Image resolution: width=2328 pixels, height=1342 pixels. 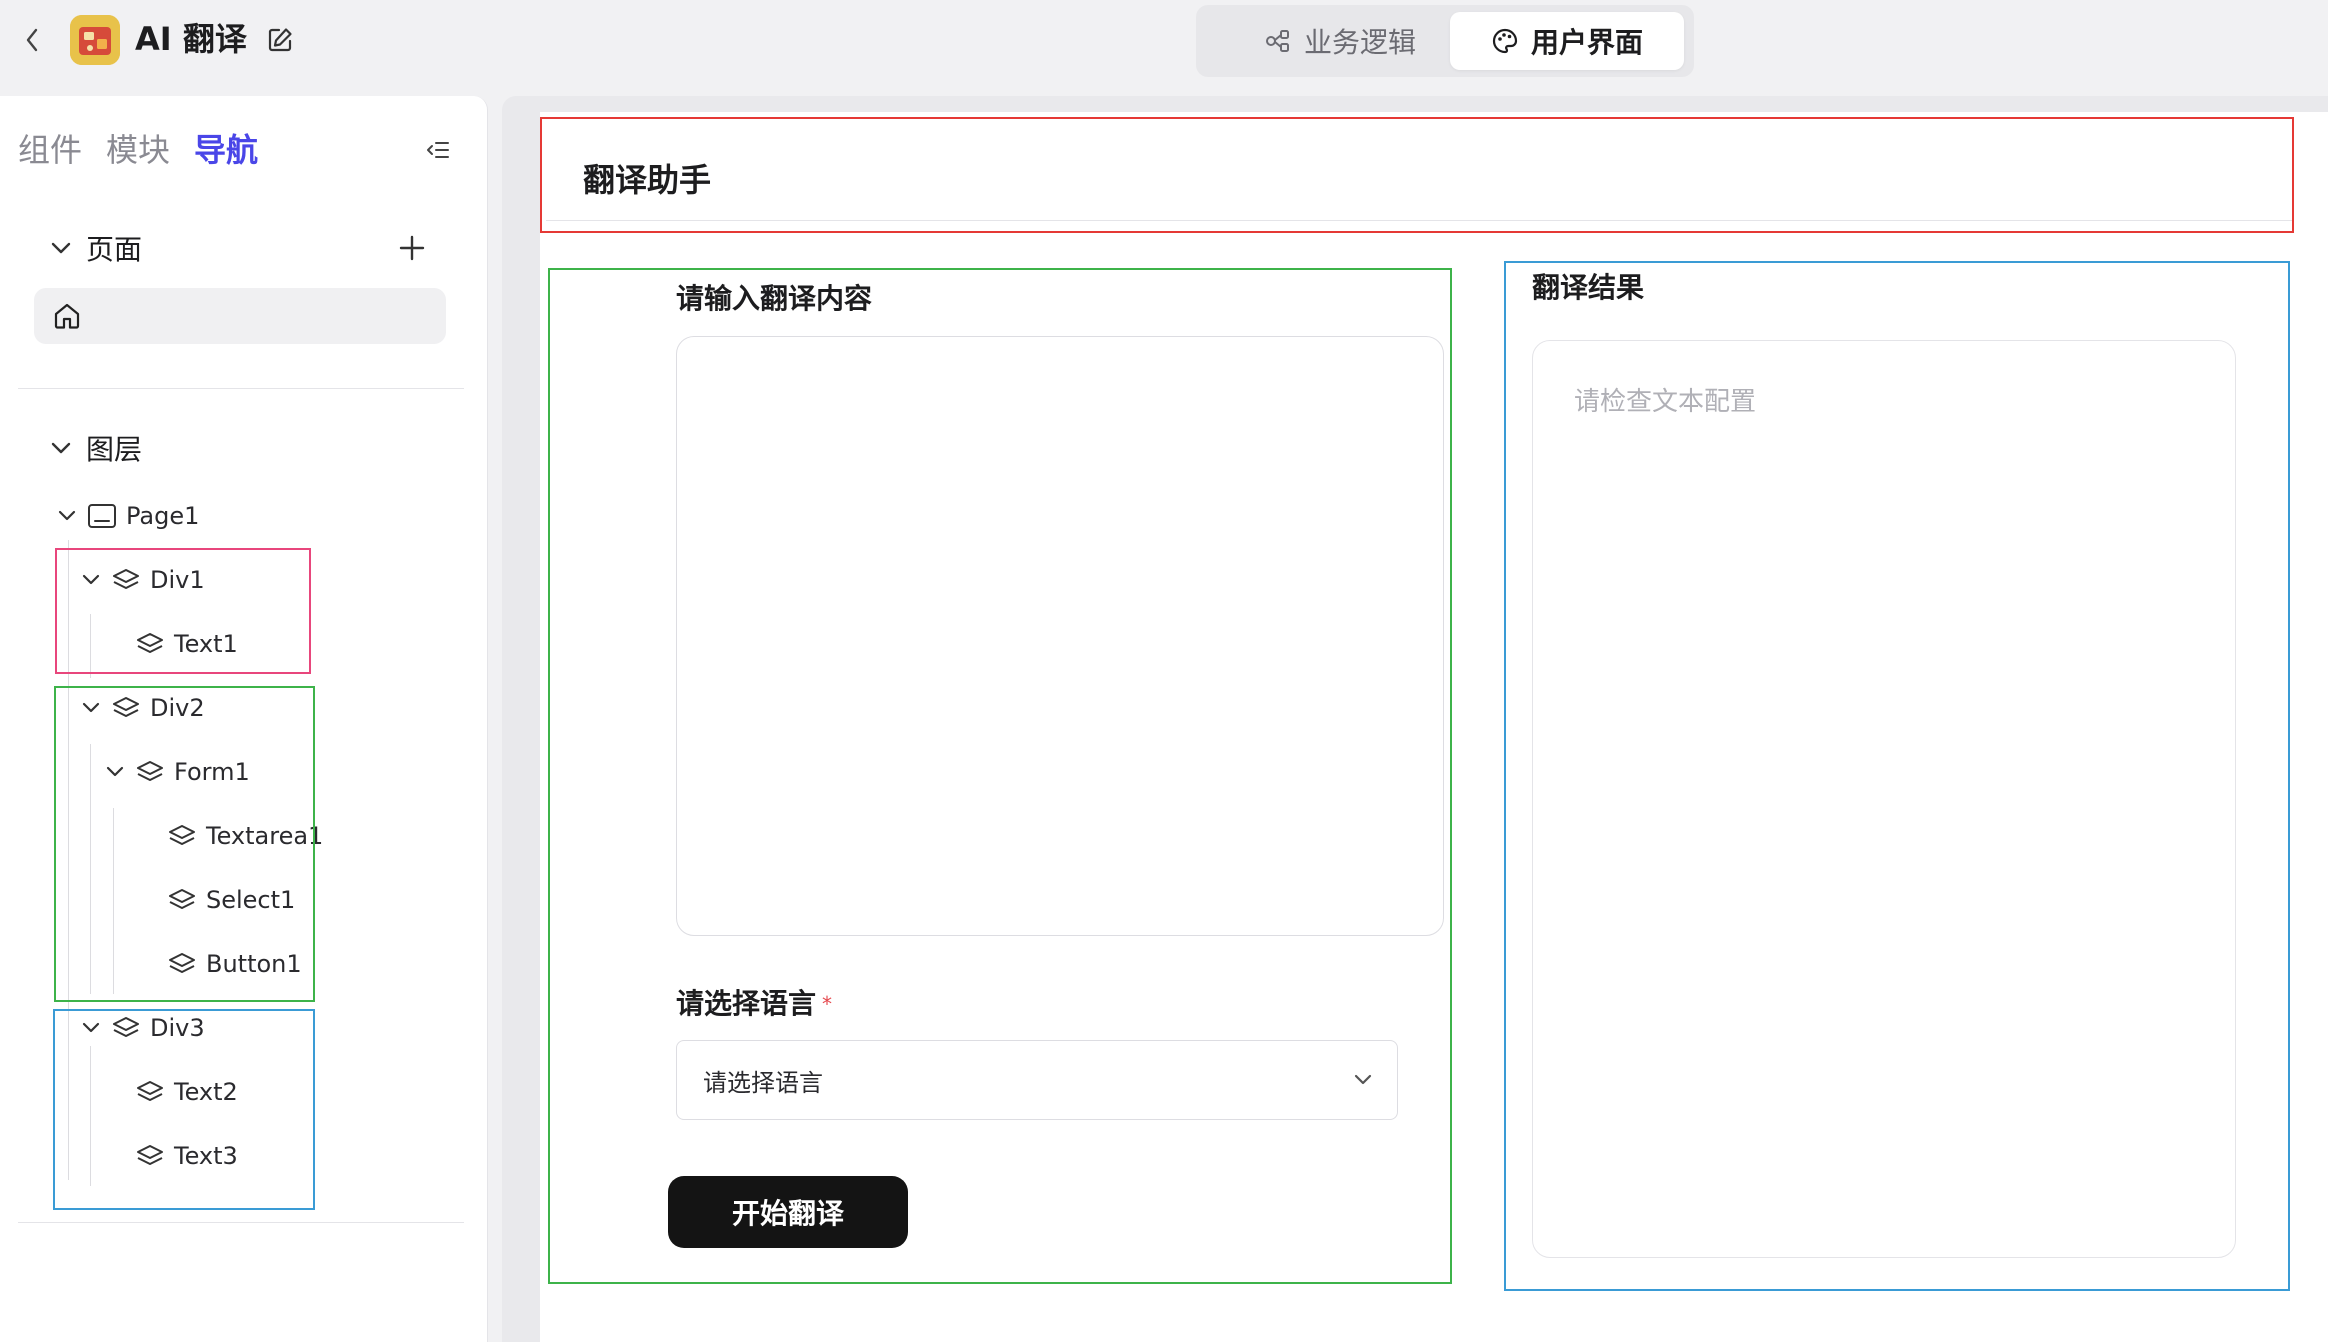 I want to click on pages-section-toggle: 页面, so click(x=96, y=248).